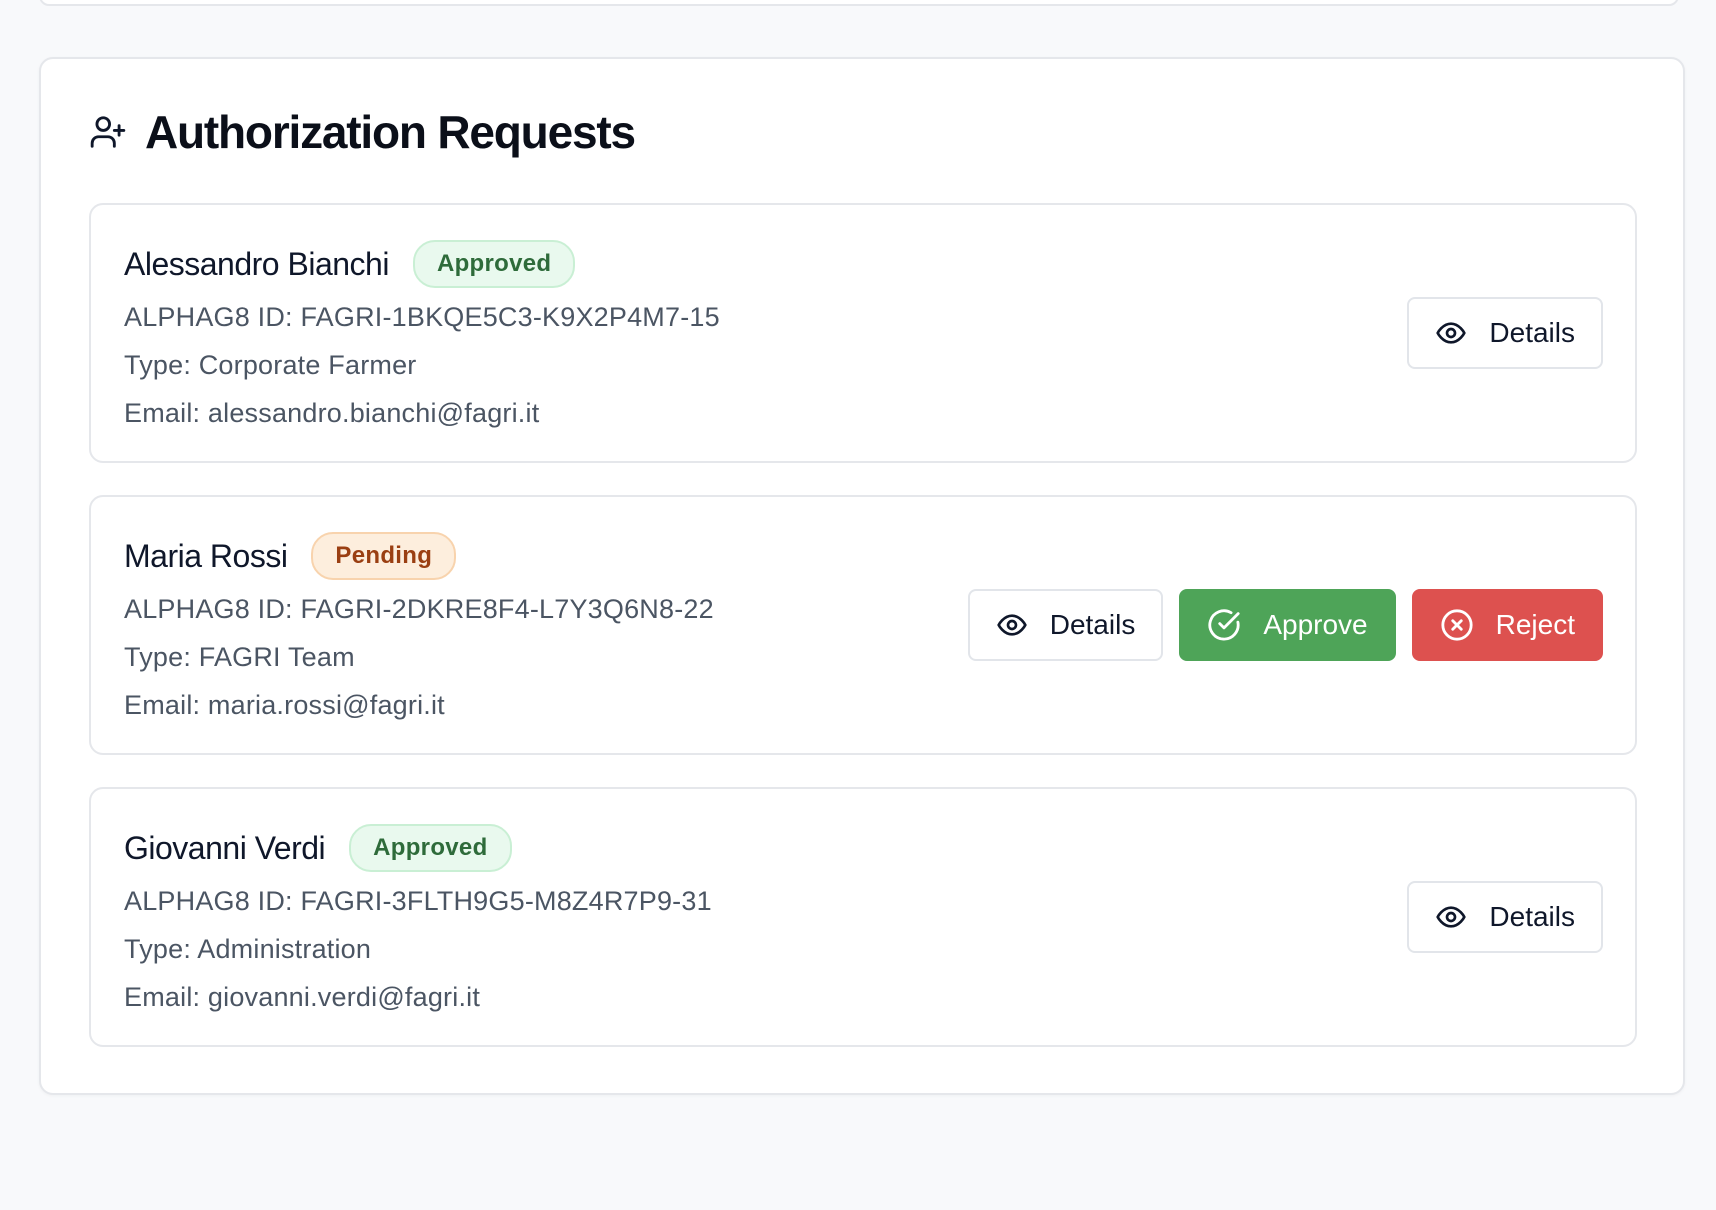 The height and width of the screenshot is (1210, 1716). What do you see at coordinates (239, 657) in the screenshot?
I see `requester-type: Type: FAGRI Team` at bounding box center [239, 657].